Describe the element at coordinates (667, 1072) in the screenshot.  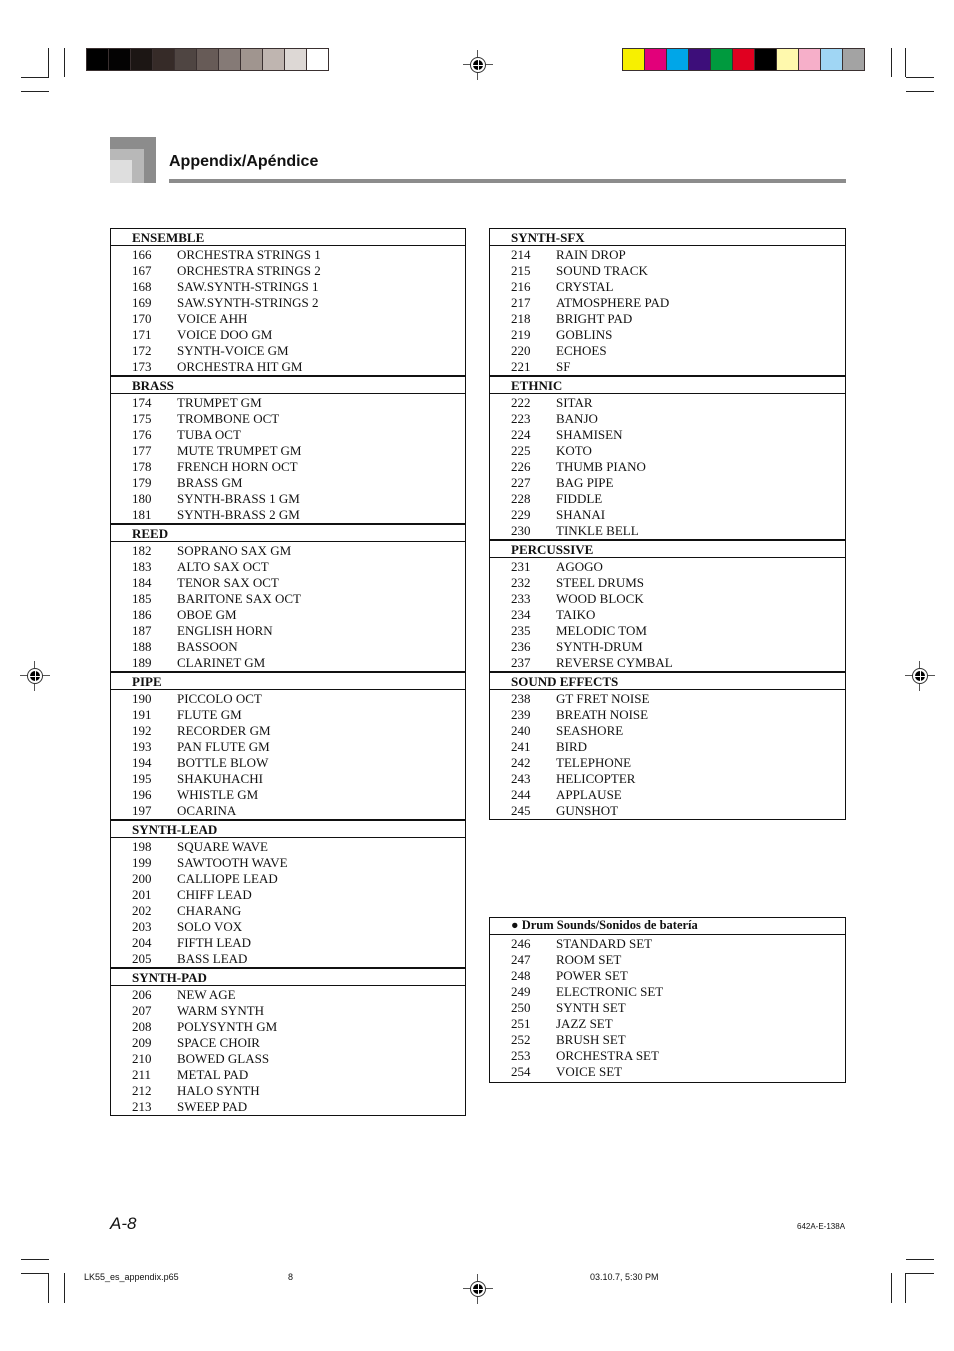
I see `tone-row: 254 VOICE SET` at that location.